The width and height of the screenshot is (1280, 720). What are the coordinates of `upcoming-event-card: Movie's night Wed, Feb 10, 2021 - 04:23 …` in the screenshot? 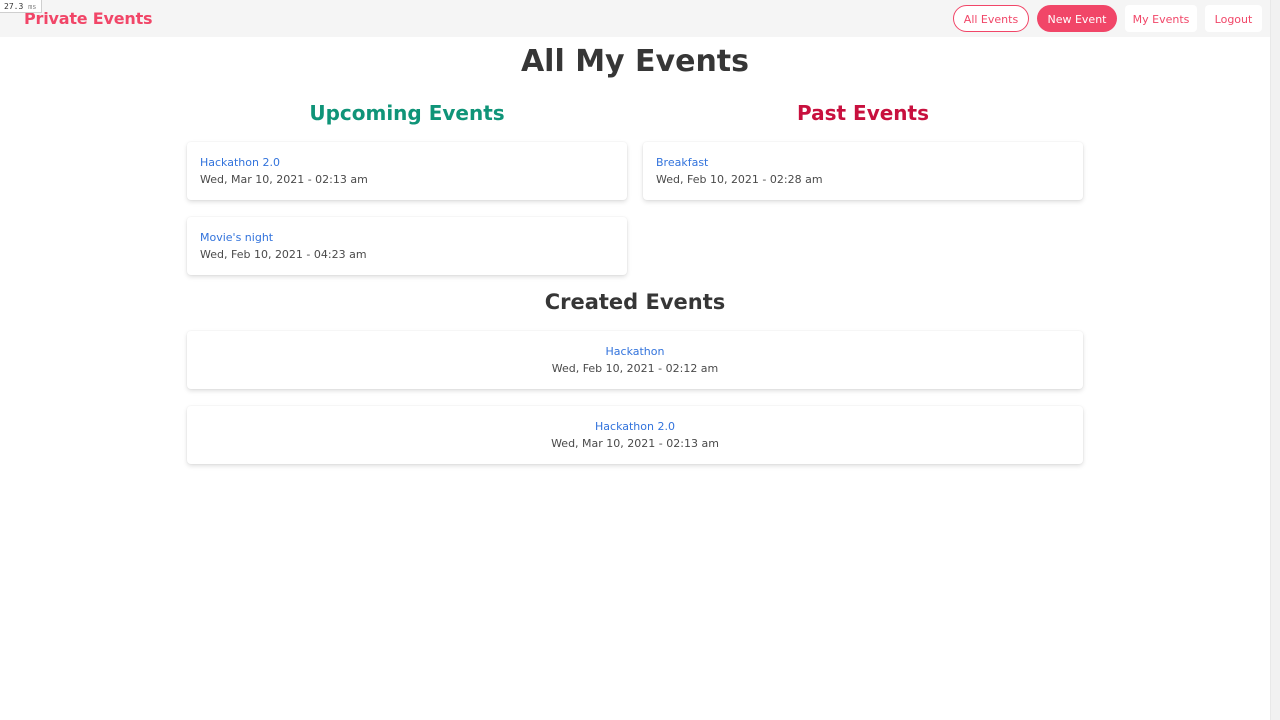 It's located at (407, 246).